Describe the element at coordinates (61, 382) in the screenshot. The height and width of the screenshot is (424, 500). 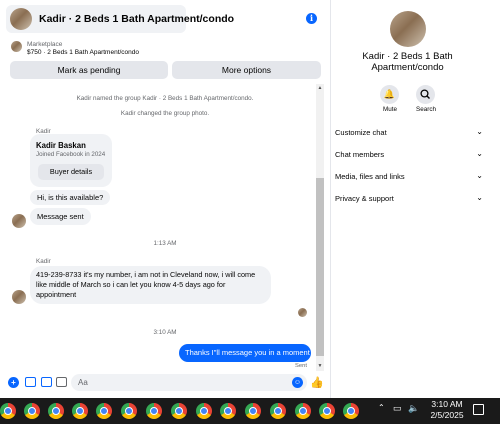
I see `gif-icon` at that location.